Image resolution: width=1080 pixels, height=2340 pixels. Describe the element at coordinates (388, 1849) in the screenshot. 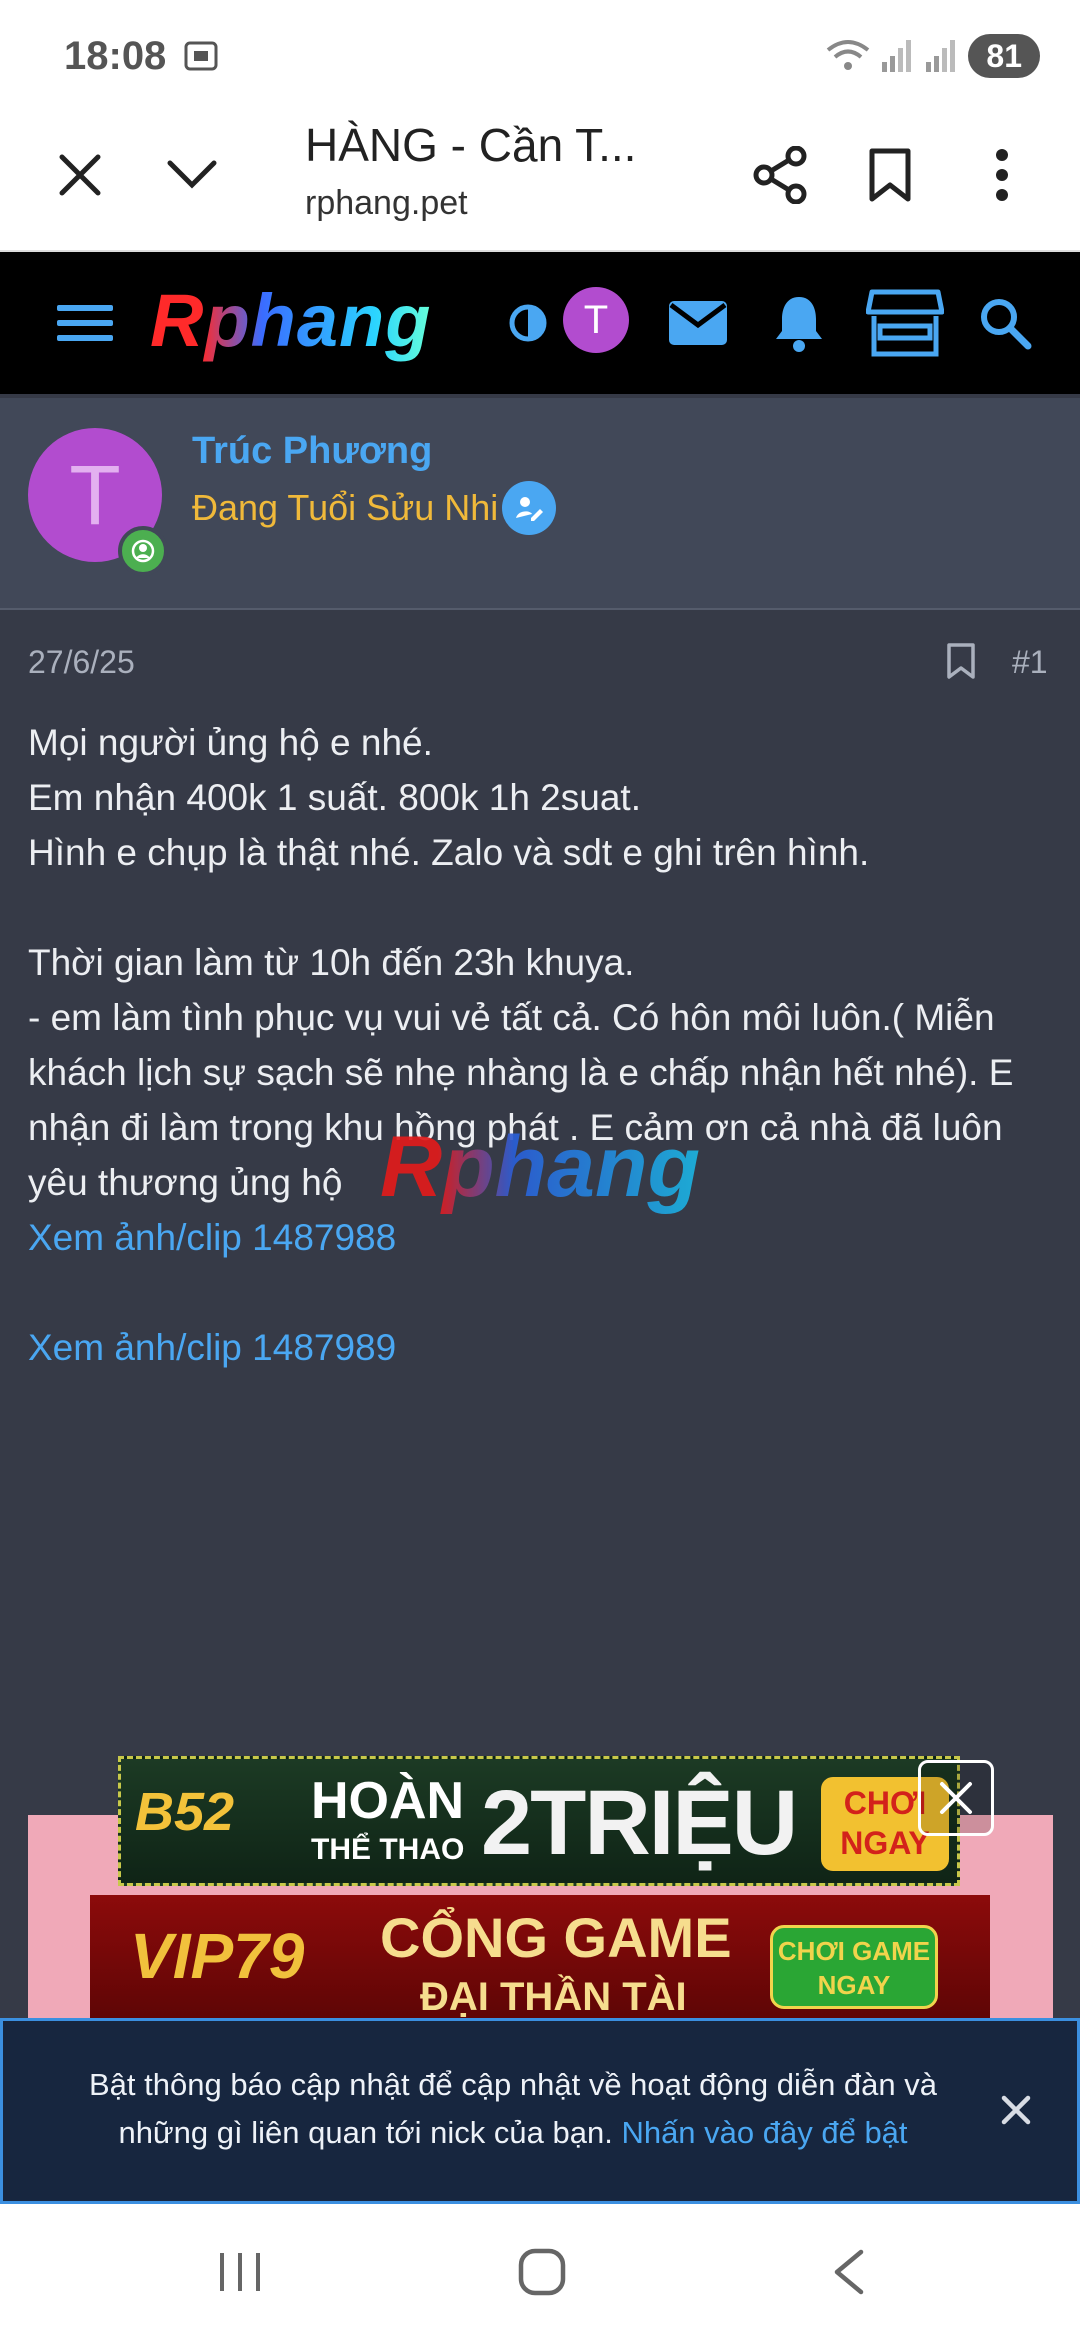

I see `ad-b52-subline: THỂ THAO` at that location.